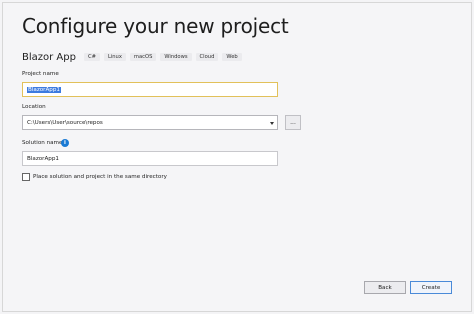 The height and width of the screenshot is (314, 474). I want to click on tag-web: Web, so click(232, 57).